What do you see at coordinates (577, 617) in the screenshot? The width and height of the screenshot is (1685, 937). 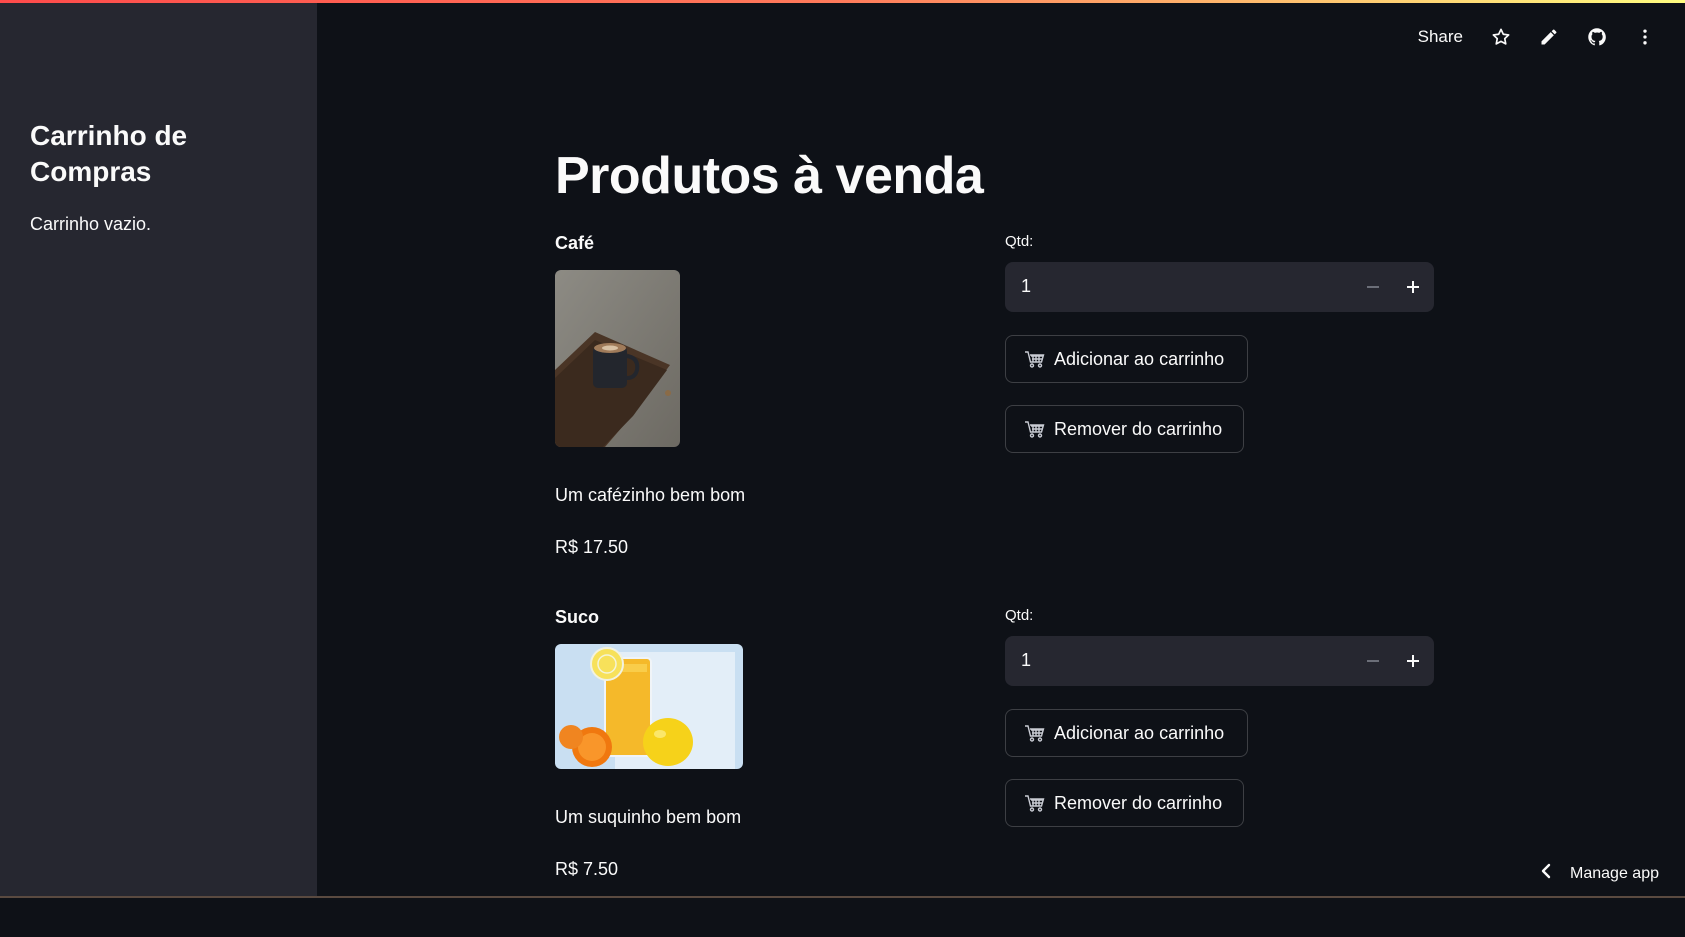 I see `product-name: Suco` at bounding box center [577, 617].